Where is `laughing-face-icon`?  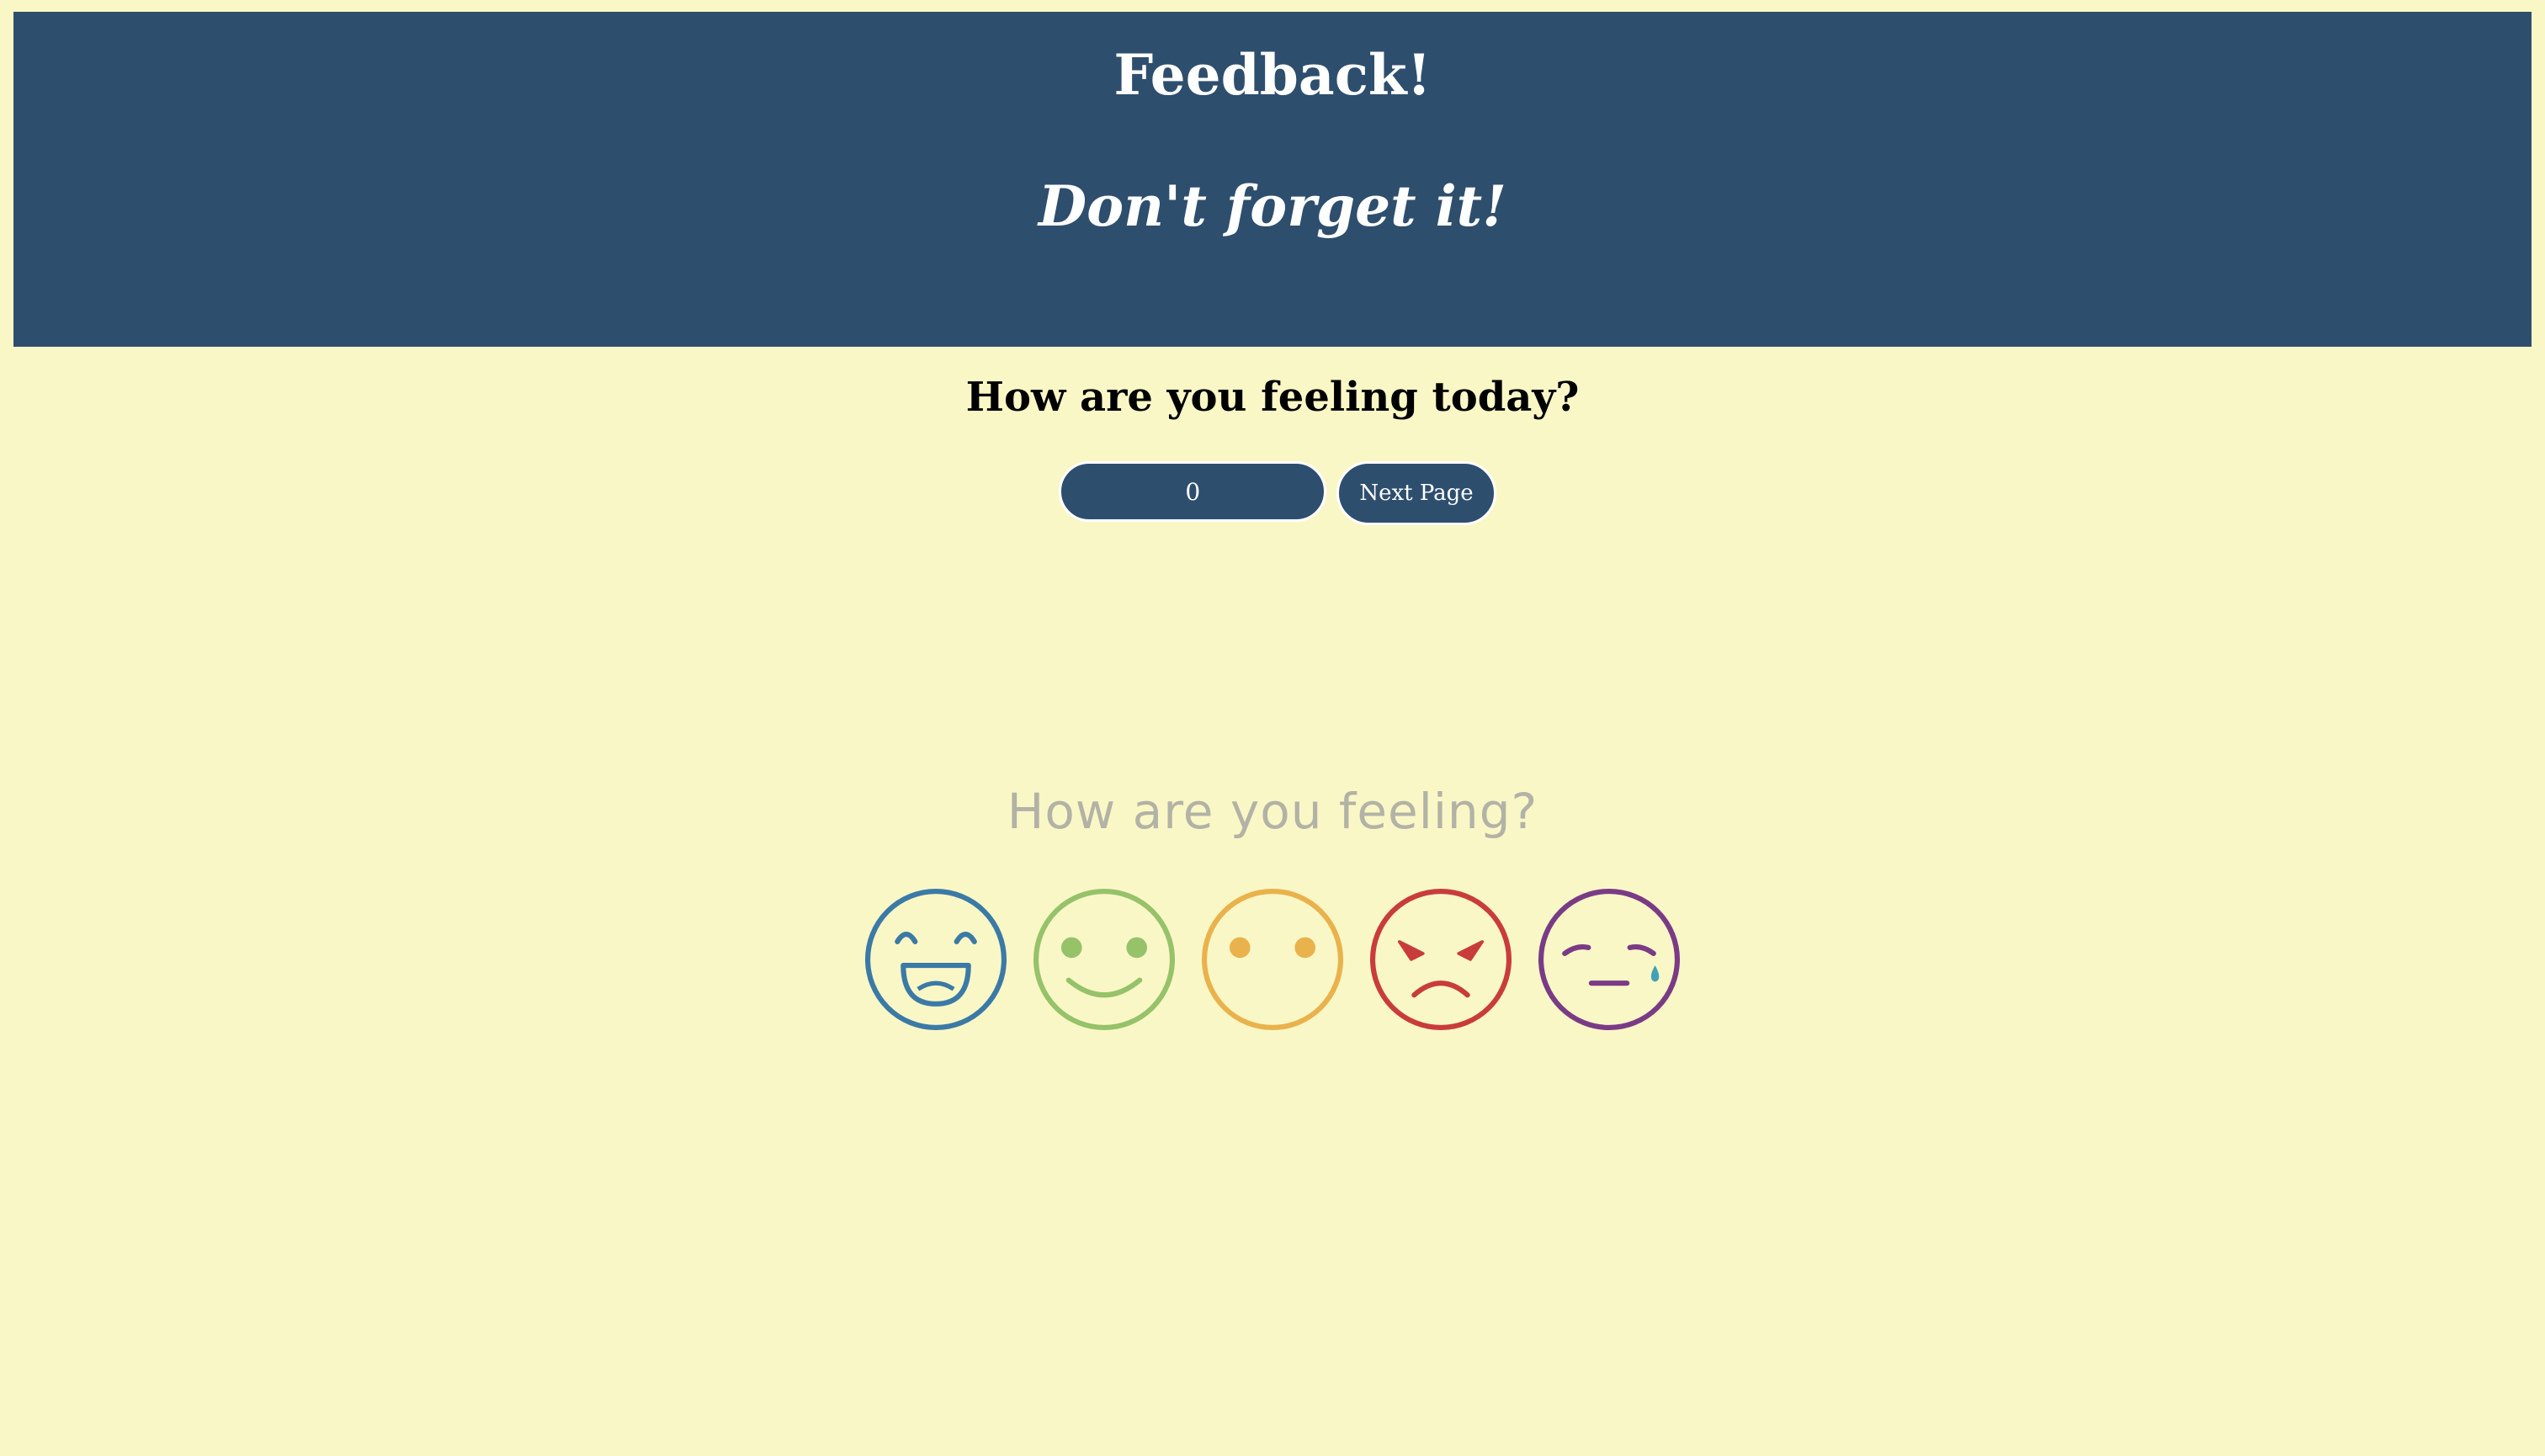
laughing-face-icon is located at coordinates (936, 959).